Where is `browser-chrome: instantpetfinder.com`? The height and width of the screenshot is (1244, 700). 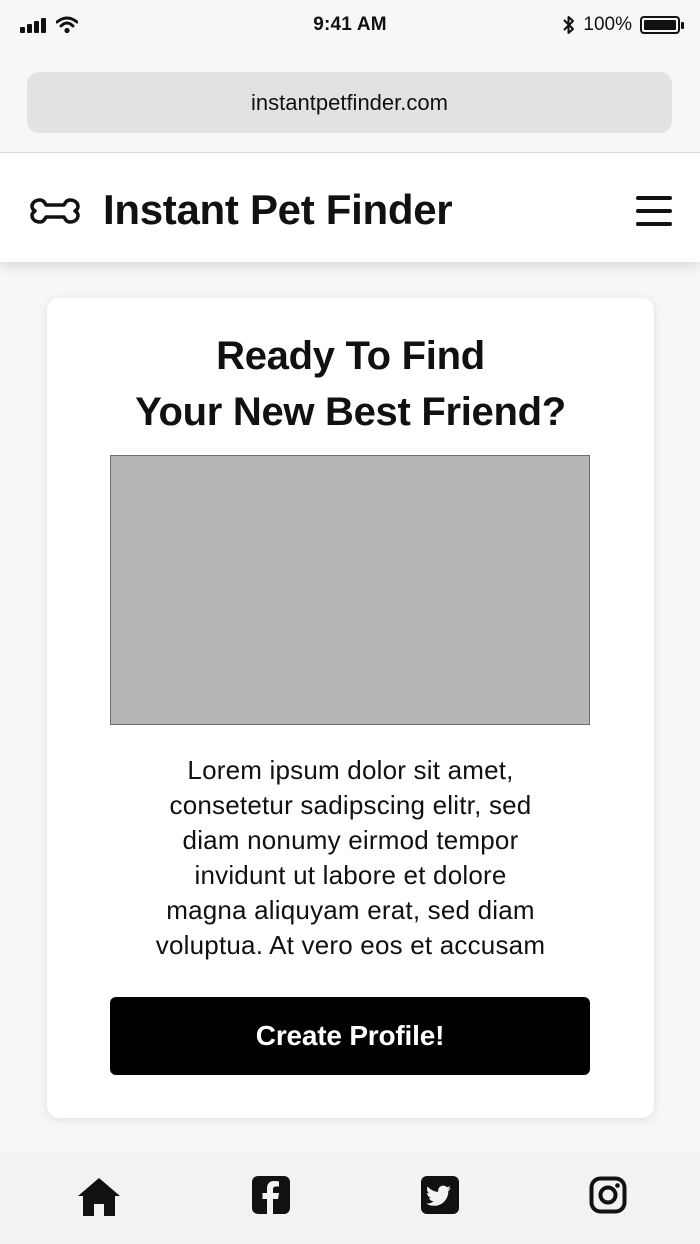
browser-chrome: instantpetfinder.com is located at coordinates (350, 101).